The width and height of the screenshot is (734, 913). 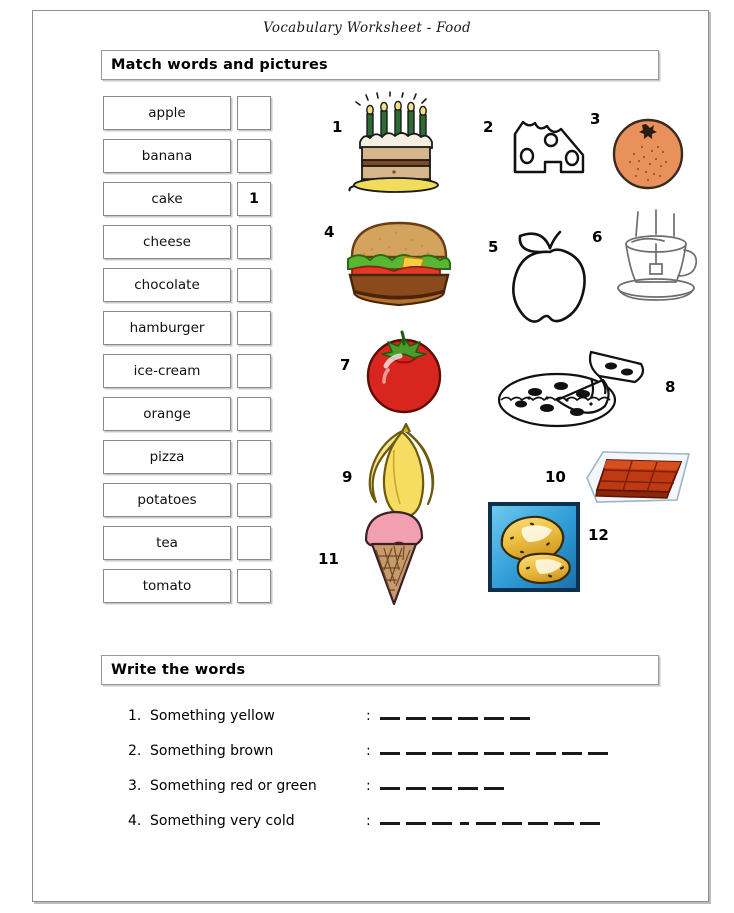 I want to click on word-row: cheese, so click(x=188, y=246).